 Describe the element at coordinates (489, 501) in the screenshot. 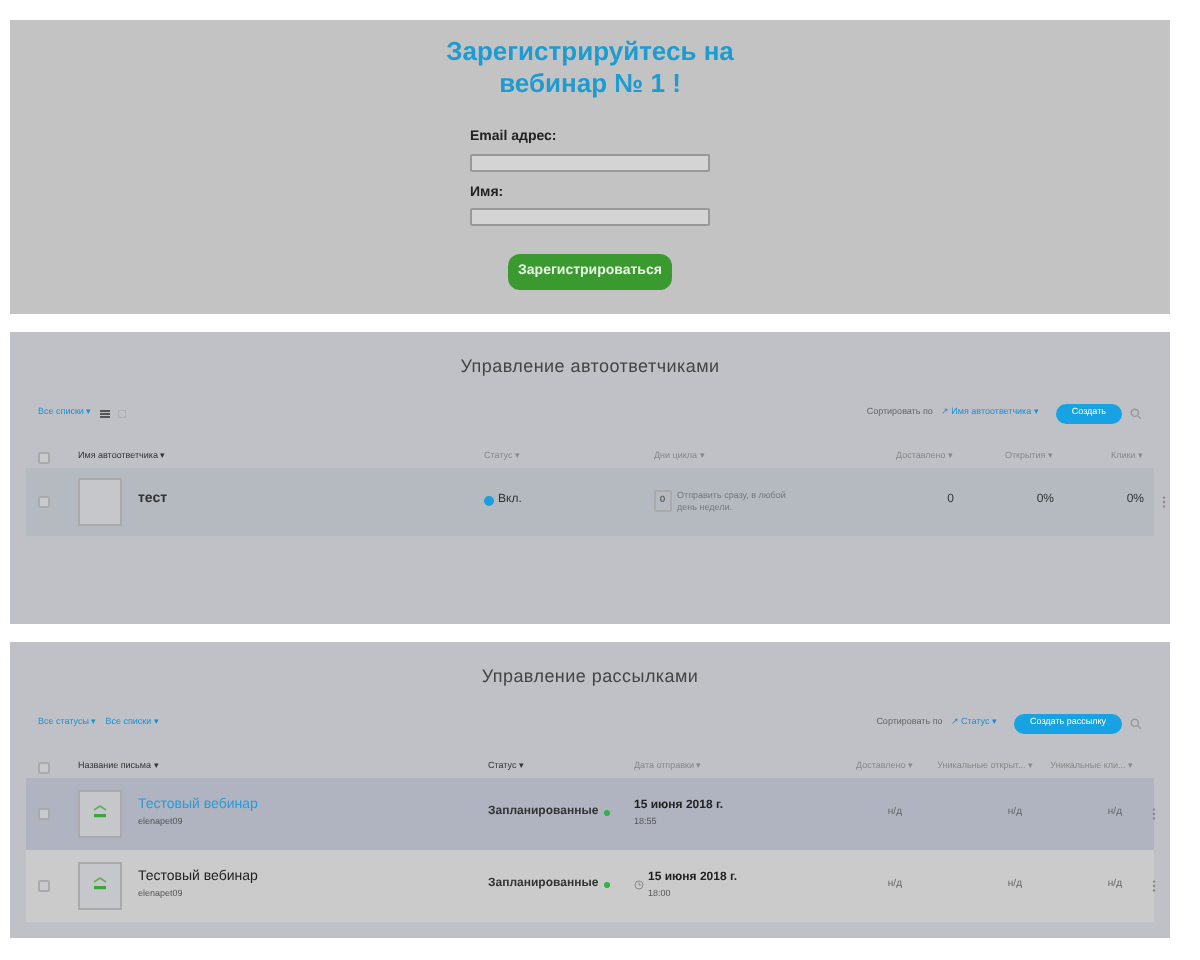

I see `toggle-indicator` at that location.